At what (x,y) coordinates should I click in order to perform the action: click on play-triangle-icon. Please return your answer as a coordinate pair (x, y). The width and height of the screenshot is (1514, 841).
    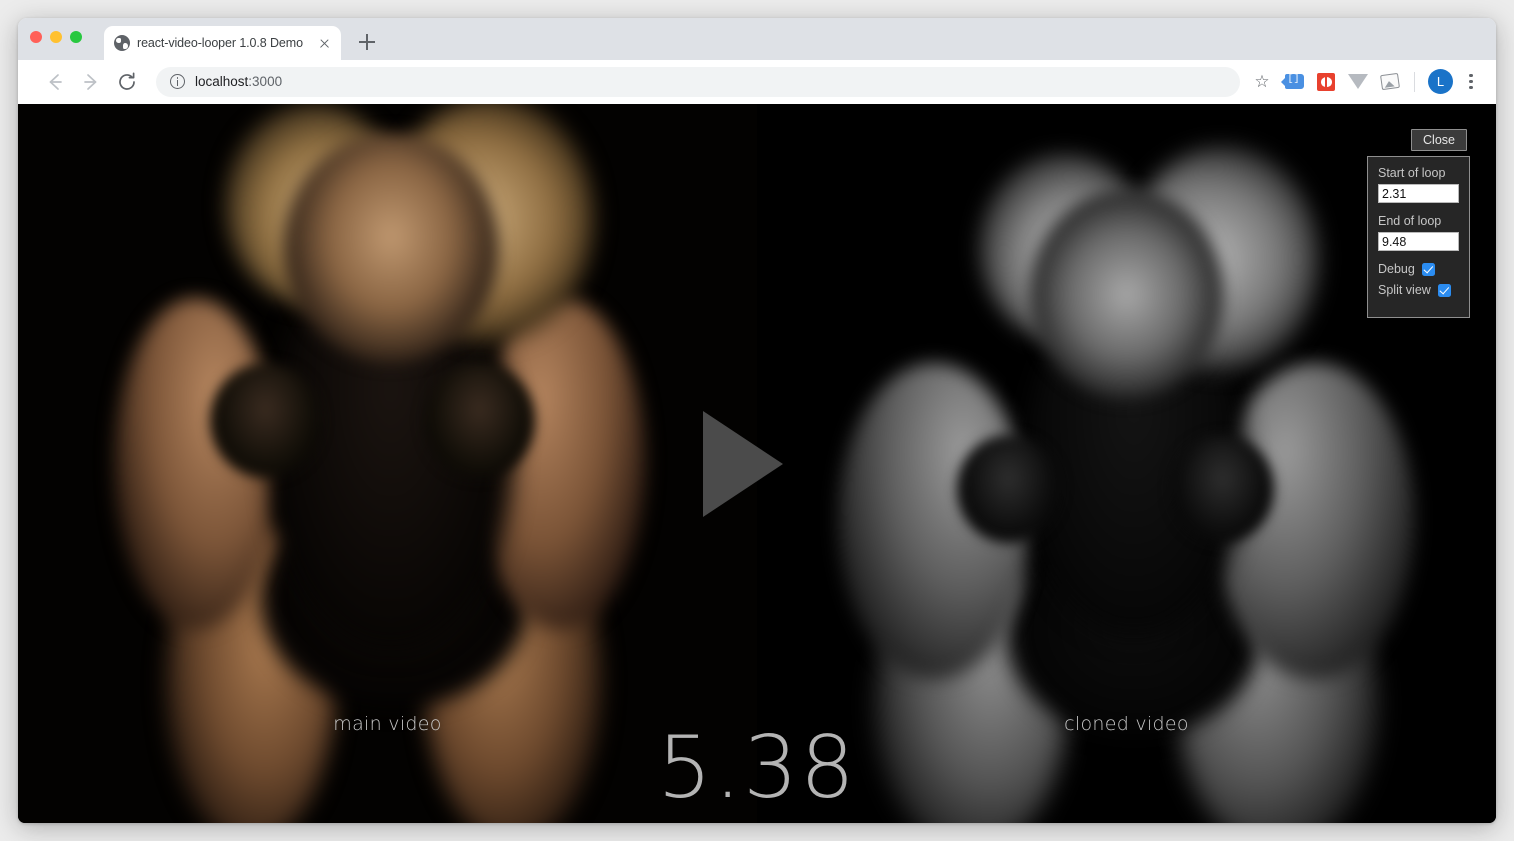
    Looking at the image, I should click on (743, 463).